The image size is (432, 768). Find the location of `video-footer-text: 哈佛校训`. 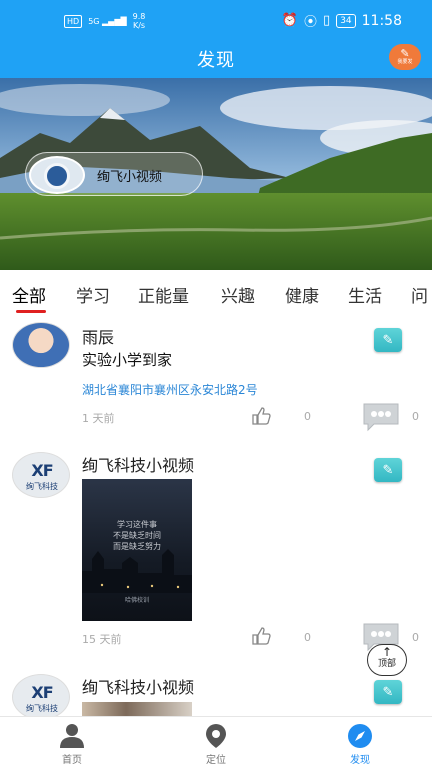

video-footer-text: 哈佛校训 is located at coordinates (136, 600).